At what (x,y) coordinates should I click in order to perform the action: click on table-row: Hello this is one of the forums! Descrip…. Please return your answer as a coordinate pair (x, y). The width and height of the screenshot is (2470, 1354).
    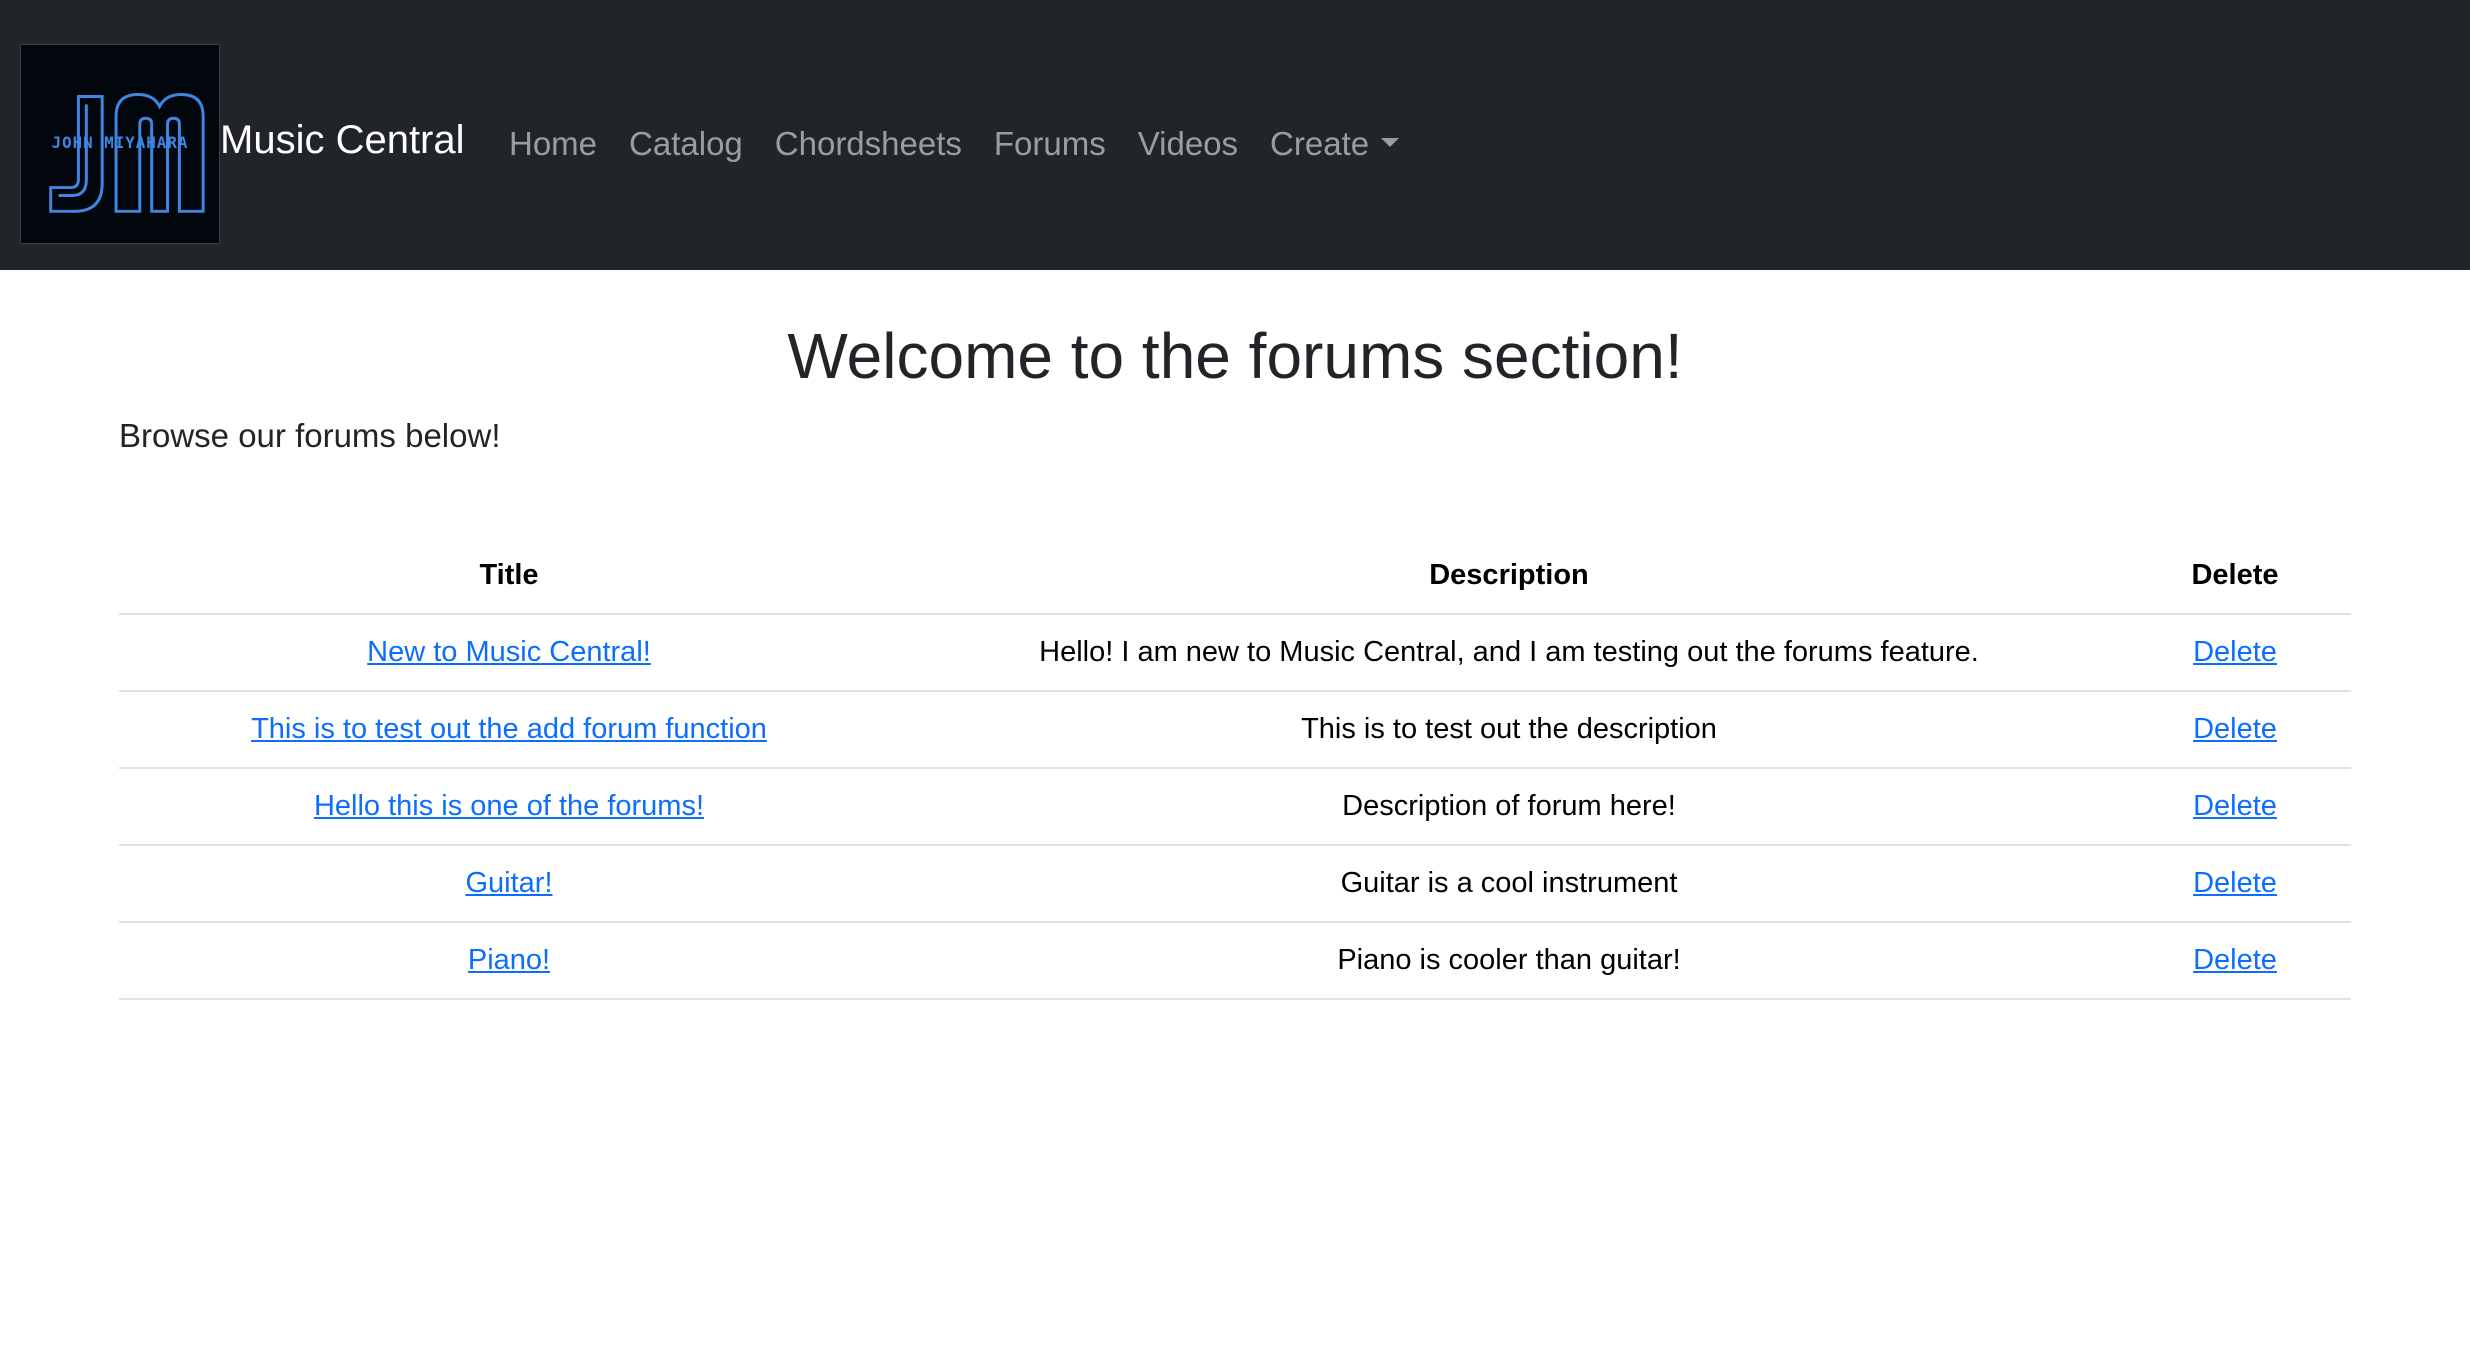
    Looking at the image, I should click on (1235, 807).